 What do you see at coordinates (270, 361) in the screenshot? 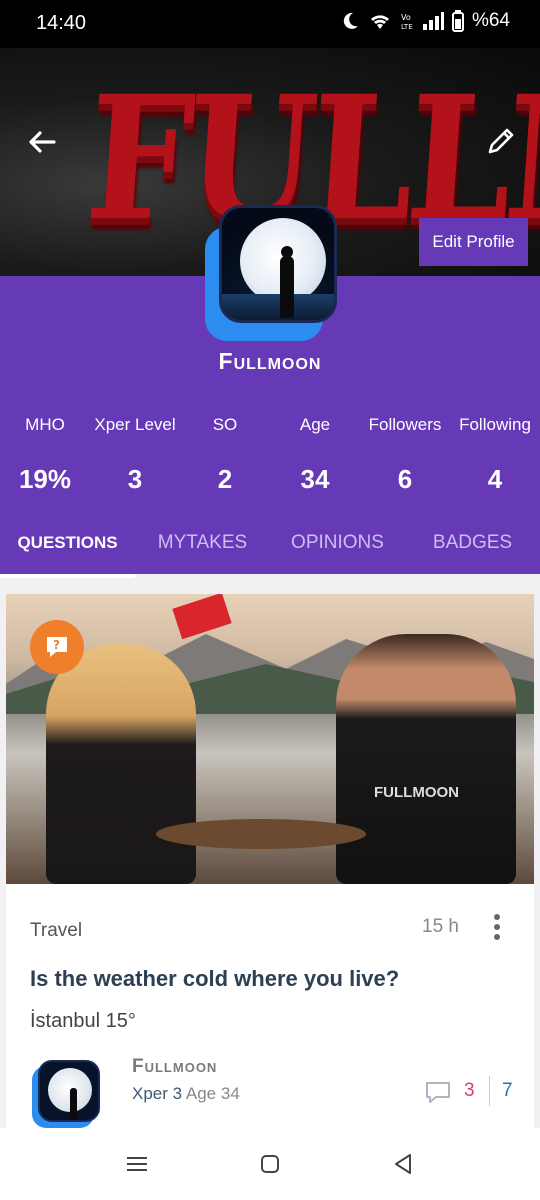
I see `profile-name: Fullmoon` at bounding box center [270, 361].